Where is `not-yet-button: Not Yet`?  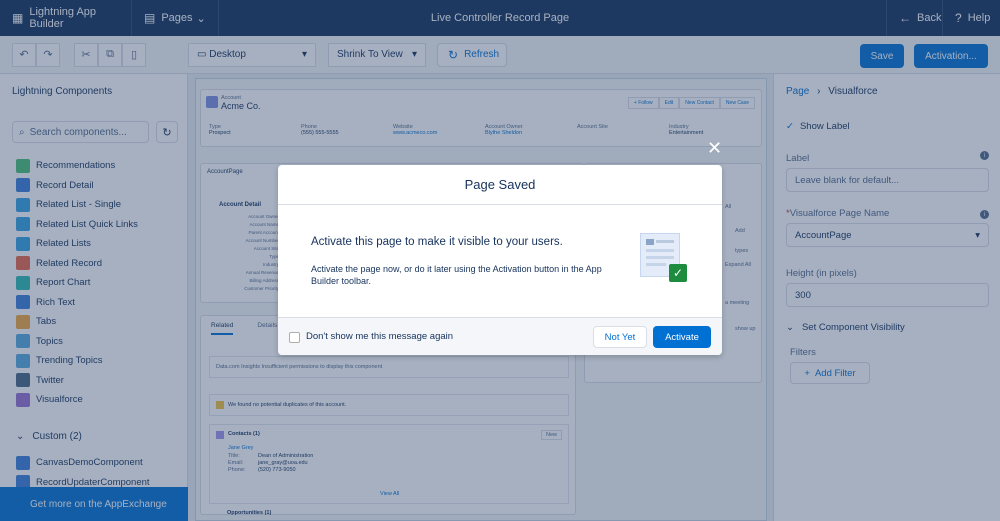 not-yet-button: Not Yet is located at coordinates (620, 337).